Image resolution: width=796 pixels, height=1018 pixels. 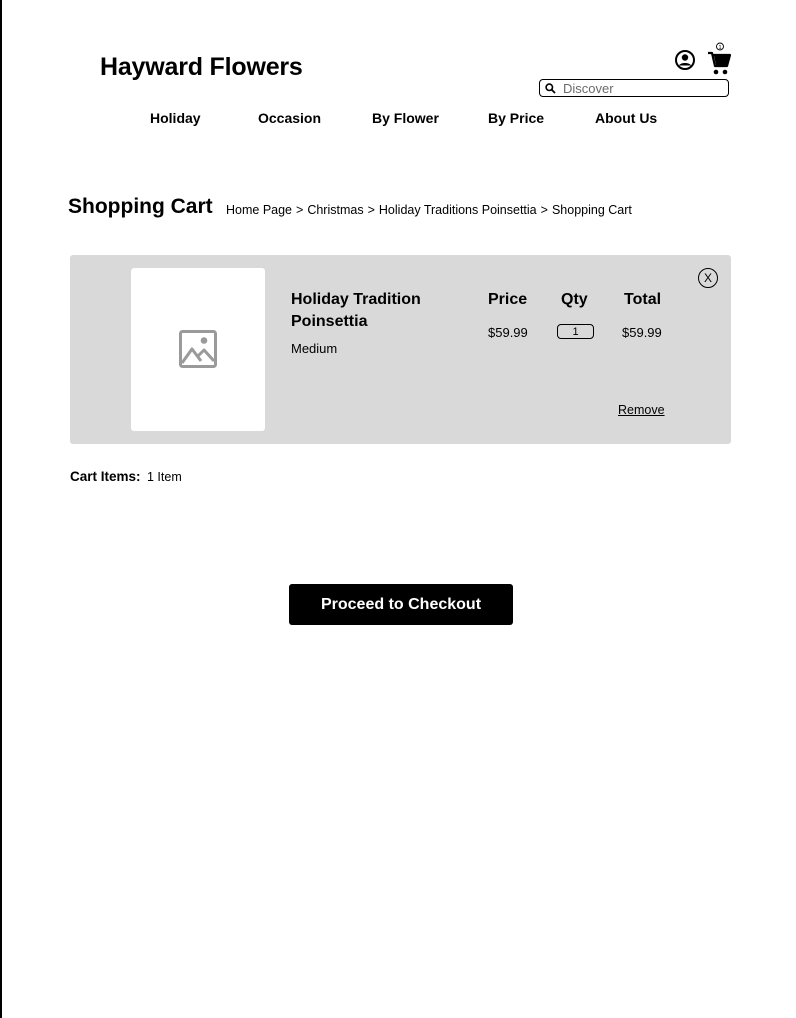 I want to click on breadcrumb-home: Home Page, so click(x=259, y=210).